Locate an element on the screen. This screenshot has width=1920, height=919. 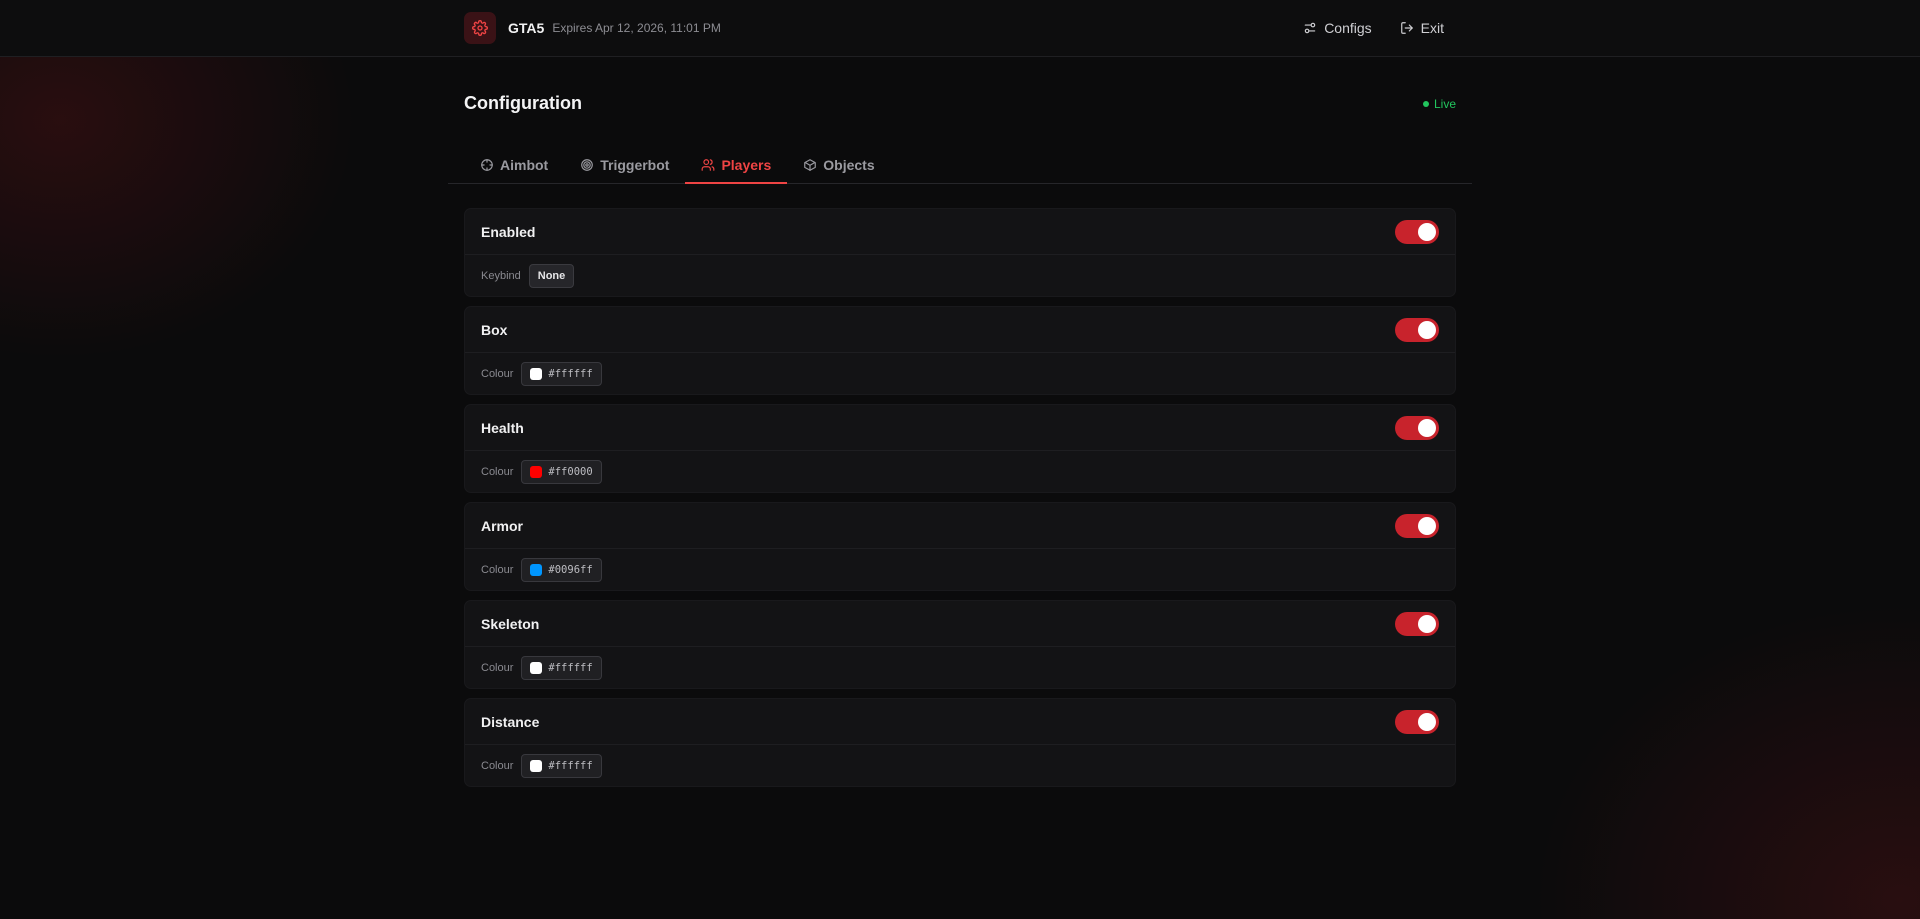
tab-players: Players is located at coordinates (736, 165).